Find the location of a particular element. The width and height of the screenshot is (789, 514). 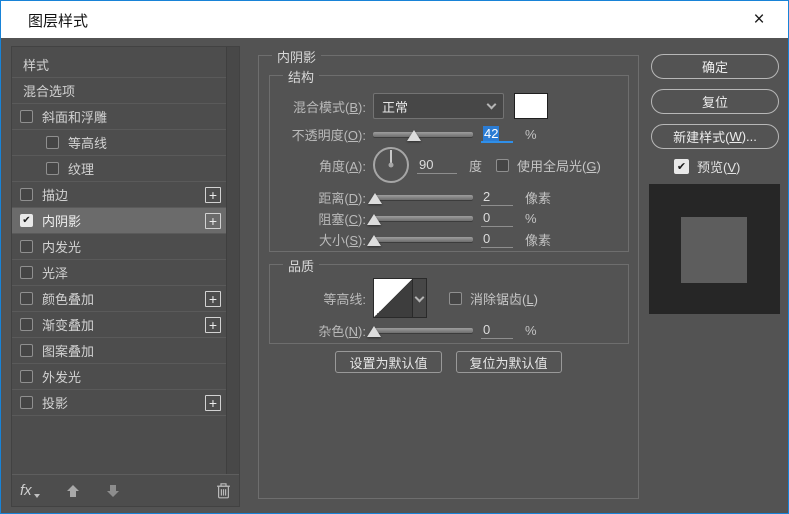

shadow-color-swatch is located at coordinates (531, 106).